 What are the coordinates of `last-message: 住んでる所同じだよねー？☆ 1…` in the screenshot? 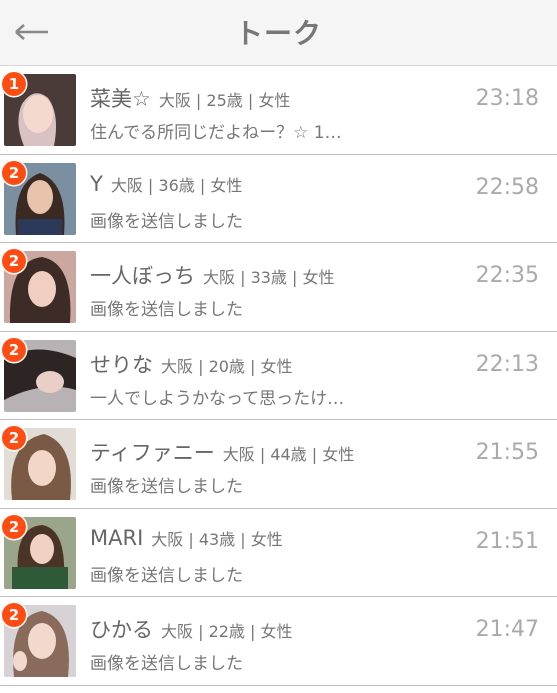 It's located at (216, 133).